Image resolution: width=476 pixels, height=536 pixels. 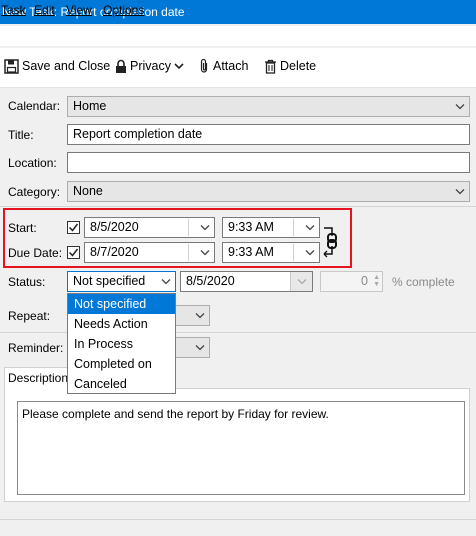 What do you see at coordinates (138, 134) in the screenshot?
I see `title-value: Report completion date` at bounding box center [138, 134].